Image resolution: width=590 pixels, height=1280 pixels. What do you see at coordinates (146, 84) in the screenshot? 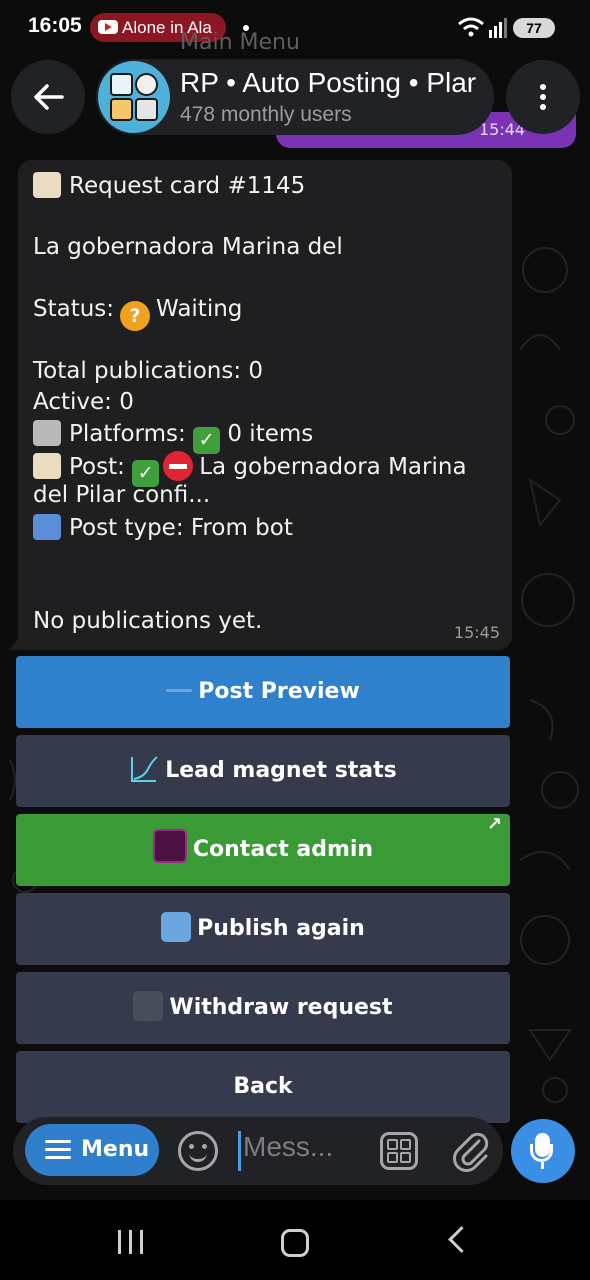
I see `clock-icon` at bounding box center [146, 84].